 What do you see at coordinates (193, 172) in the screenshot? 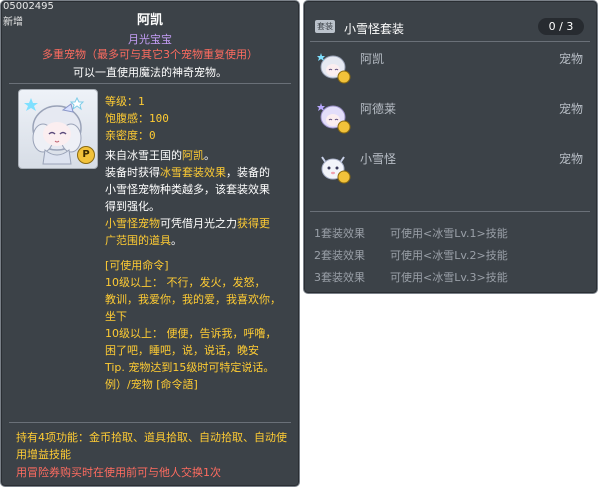
I see `desc-highlight: 冰雪套装效果` at bounding box center [193, 172].